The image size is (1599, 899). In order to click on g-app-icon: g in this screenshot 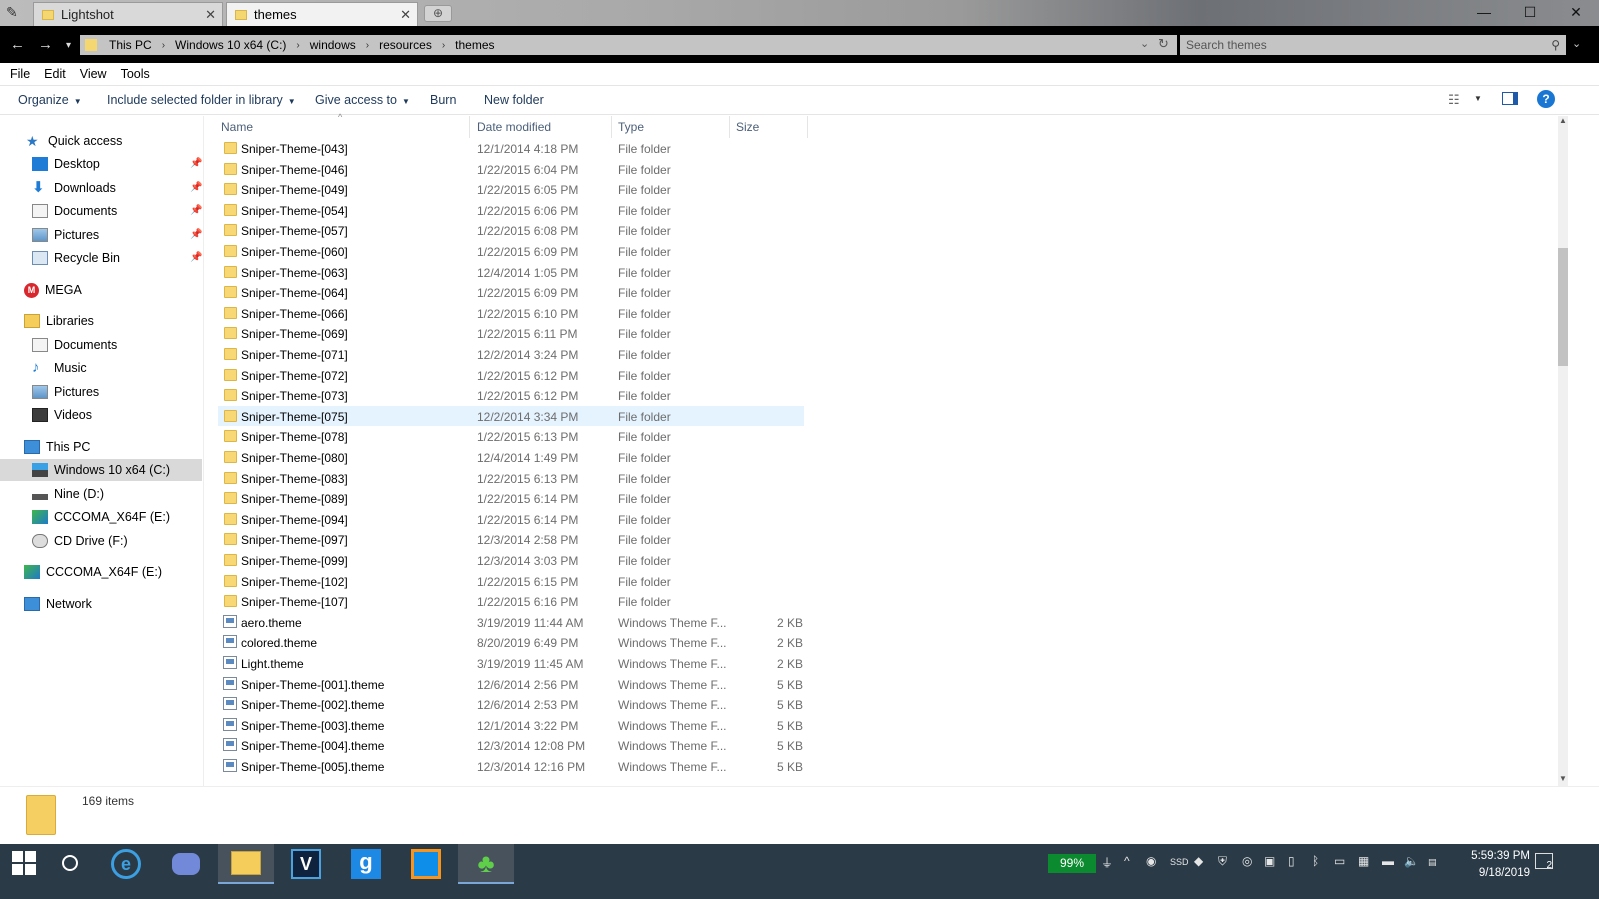, I will do `click(366, 864)`.